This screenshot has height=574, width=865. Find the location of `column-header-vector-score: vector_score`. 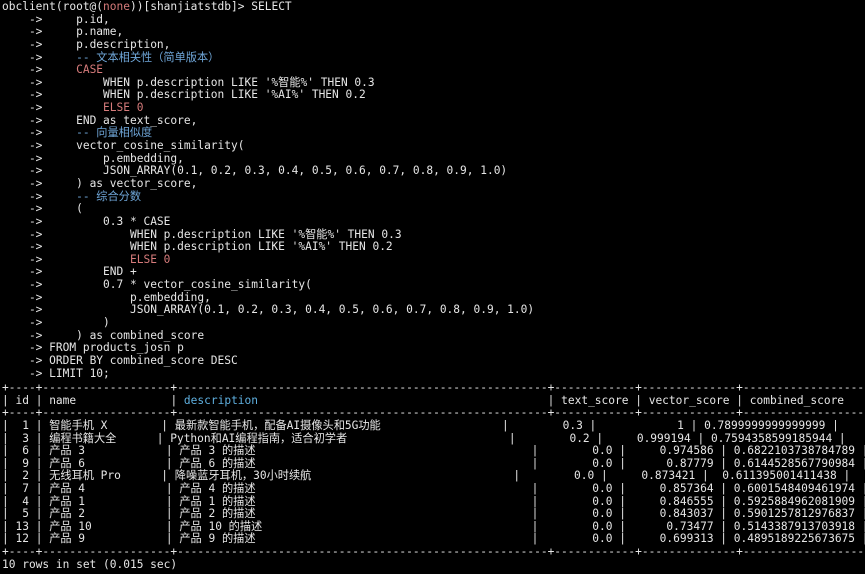

column-header-vector-score: vector_score is located at coordinates (689, 400).